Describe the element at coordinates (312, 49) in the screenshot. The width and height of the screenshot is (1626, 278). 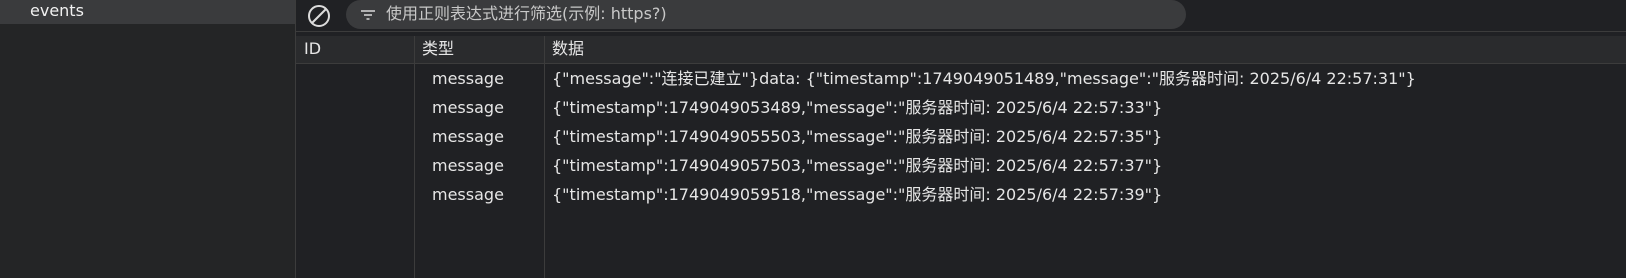
I see `column-header-id: ID` at that location.